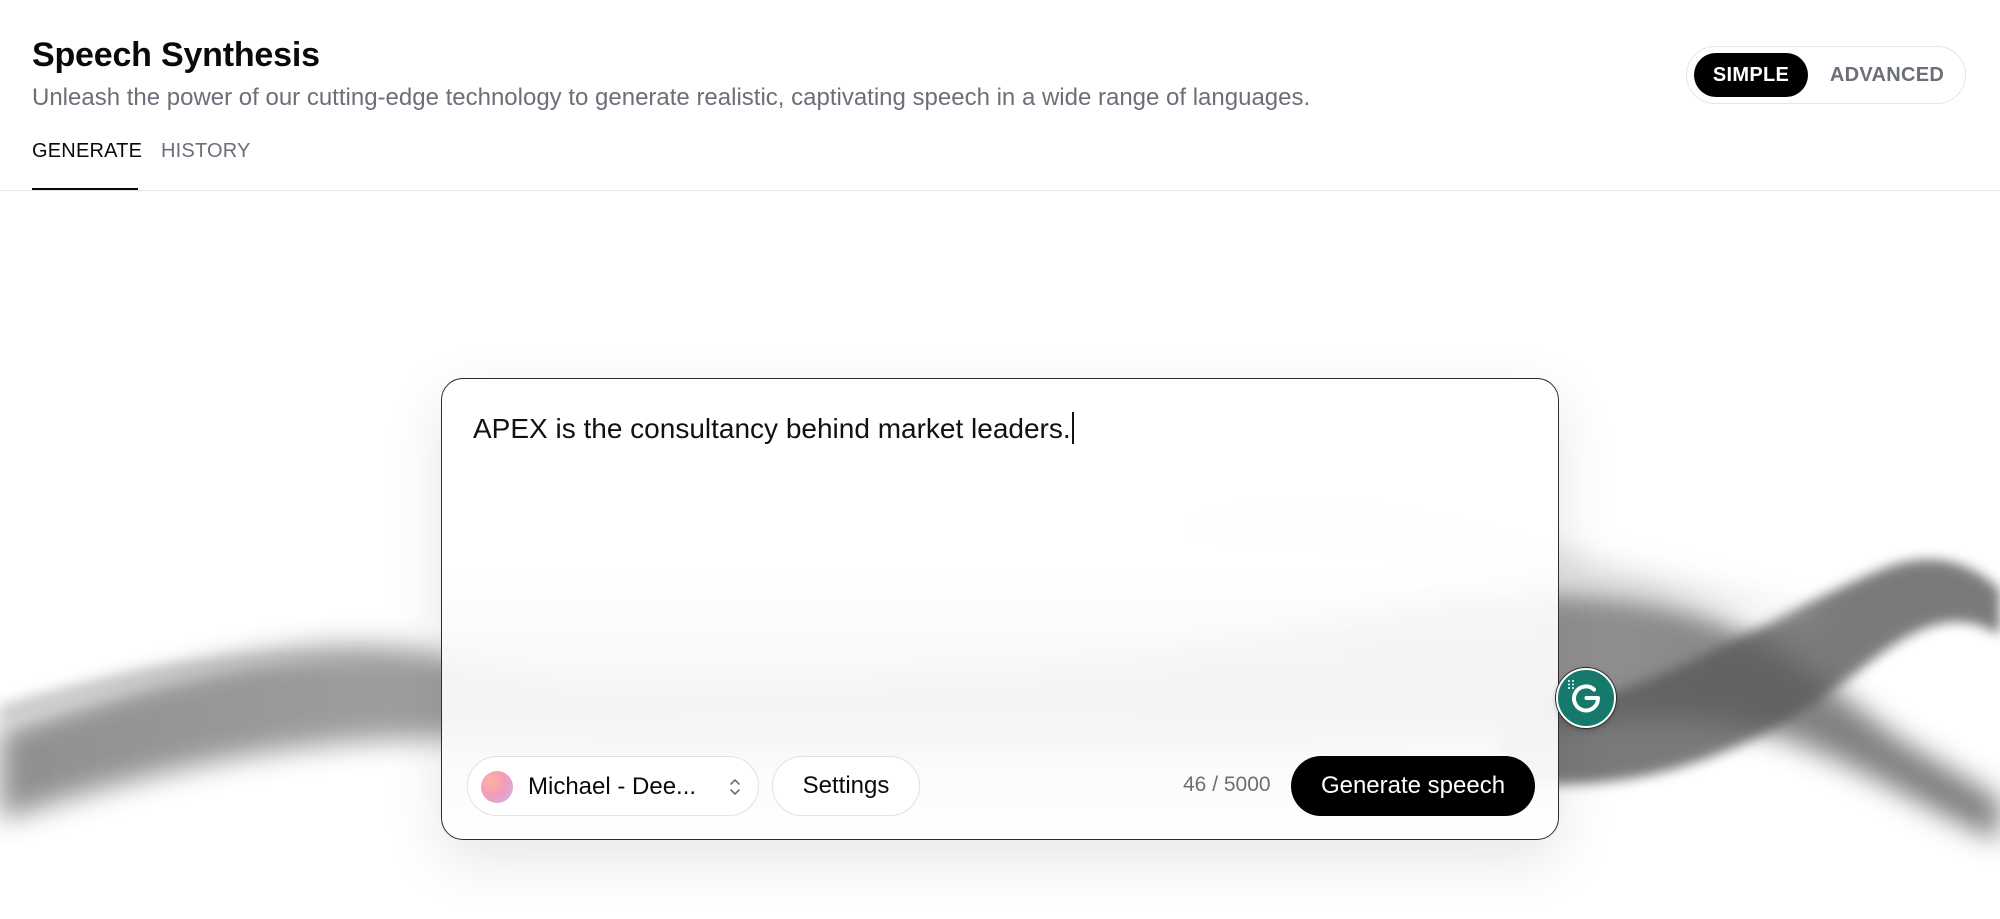  I want to click on settings-button: Settings, so click(846, 786).